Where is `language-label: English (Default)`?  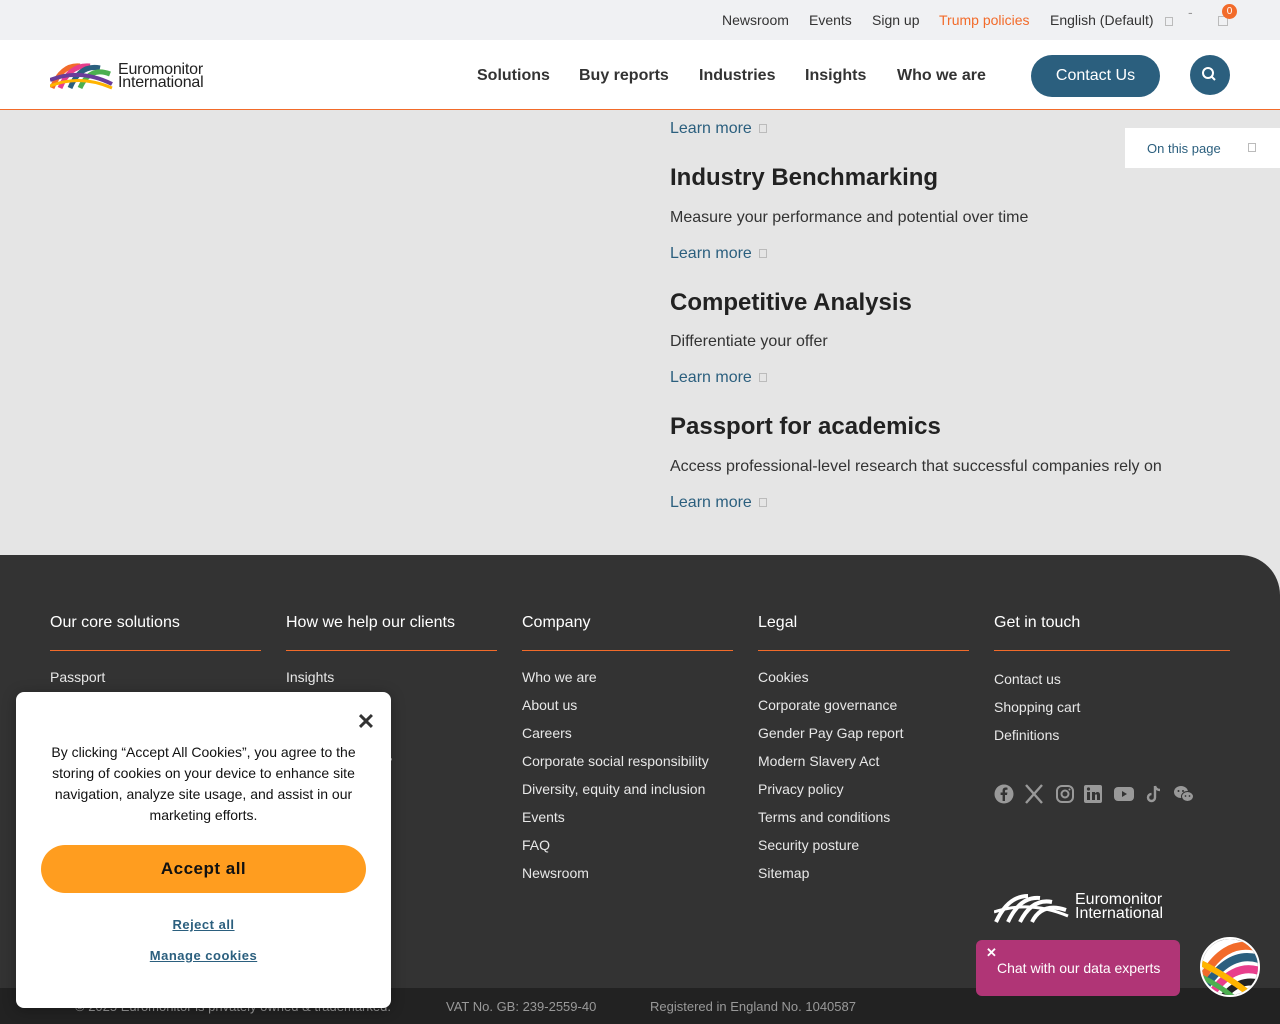 language-label: English (Default) is located at coordinates (1102, 20).